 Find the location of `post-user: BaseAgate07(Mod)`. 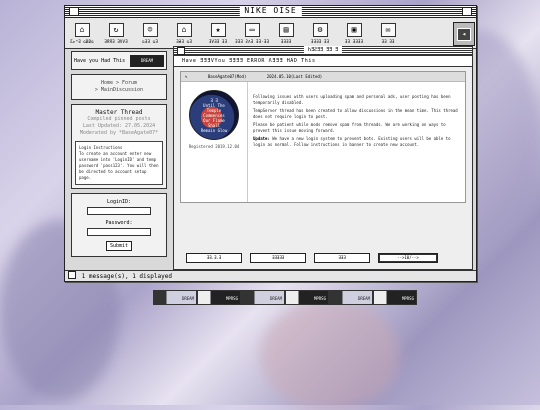

post-user: BaseAgate07(Mod) is located at coordinates (227, 76).